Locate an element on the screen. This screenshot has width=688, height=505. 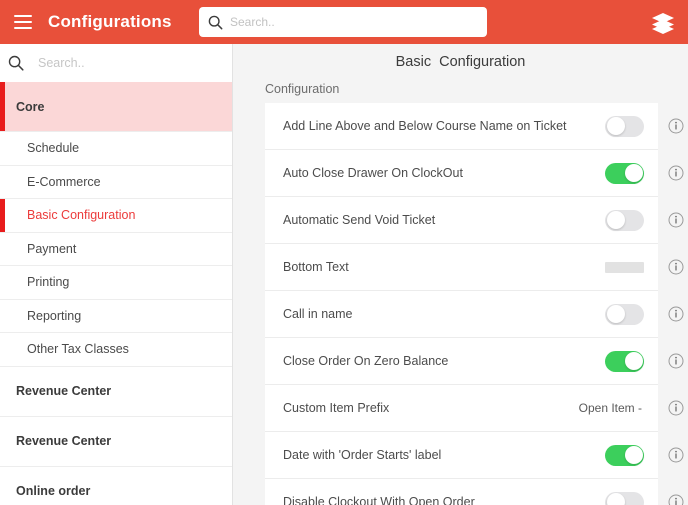
setting-label: Date with 'Order Starts' label is located at coordinates (362, 455).